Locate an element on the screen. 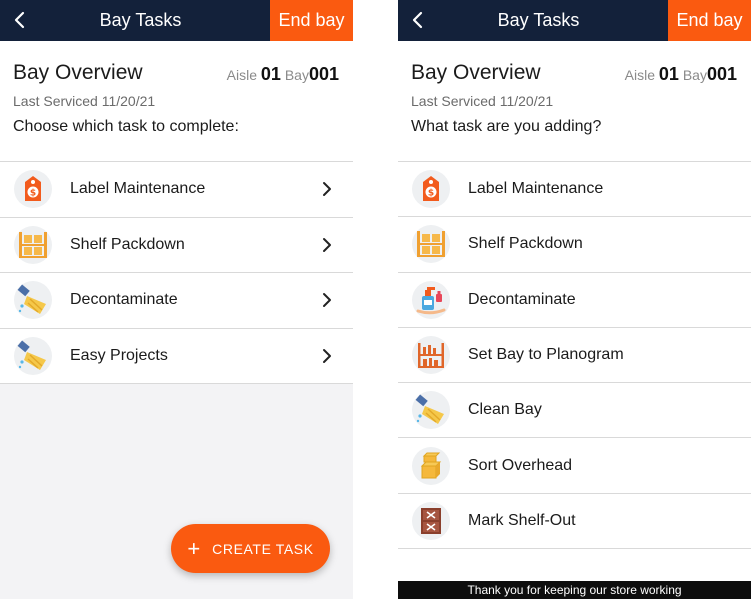 The image size is (751, 599). task-prompt: What task are you adding? is located at coordinates (506, 126).